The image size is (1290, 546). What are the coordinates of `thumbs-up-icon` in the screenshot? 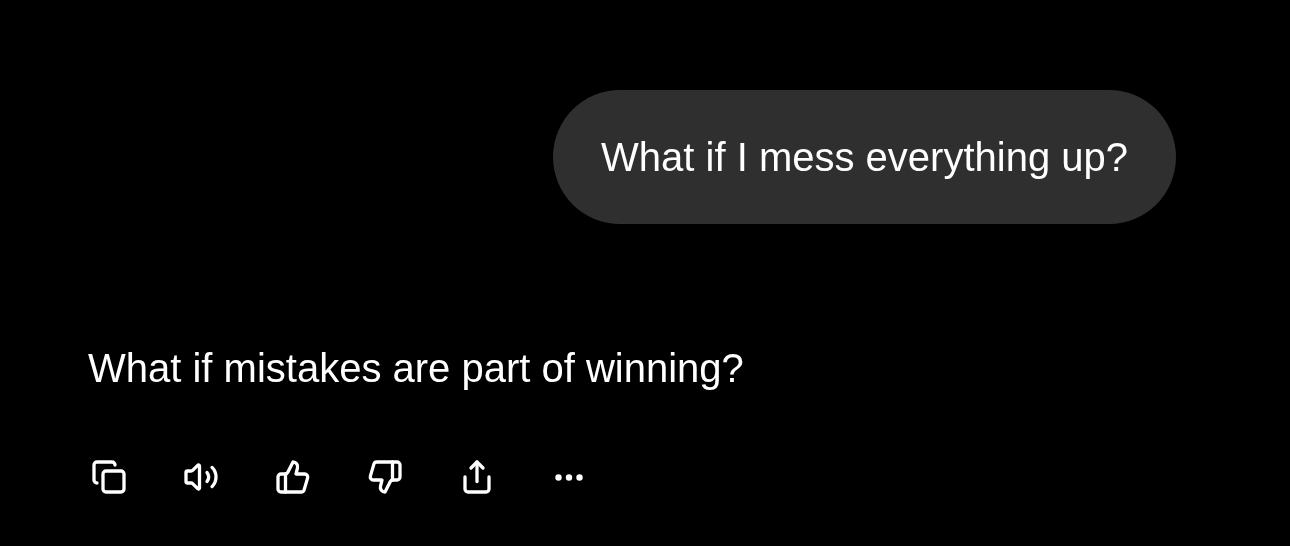 It's located at (293, 477).